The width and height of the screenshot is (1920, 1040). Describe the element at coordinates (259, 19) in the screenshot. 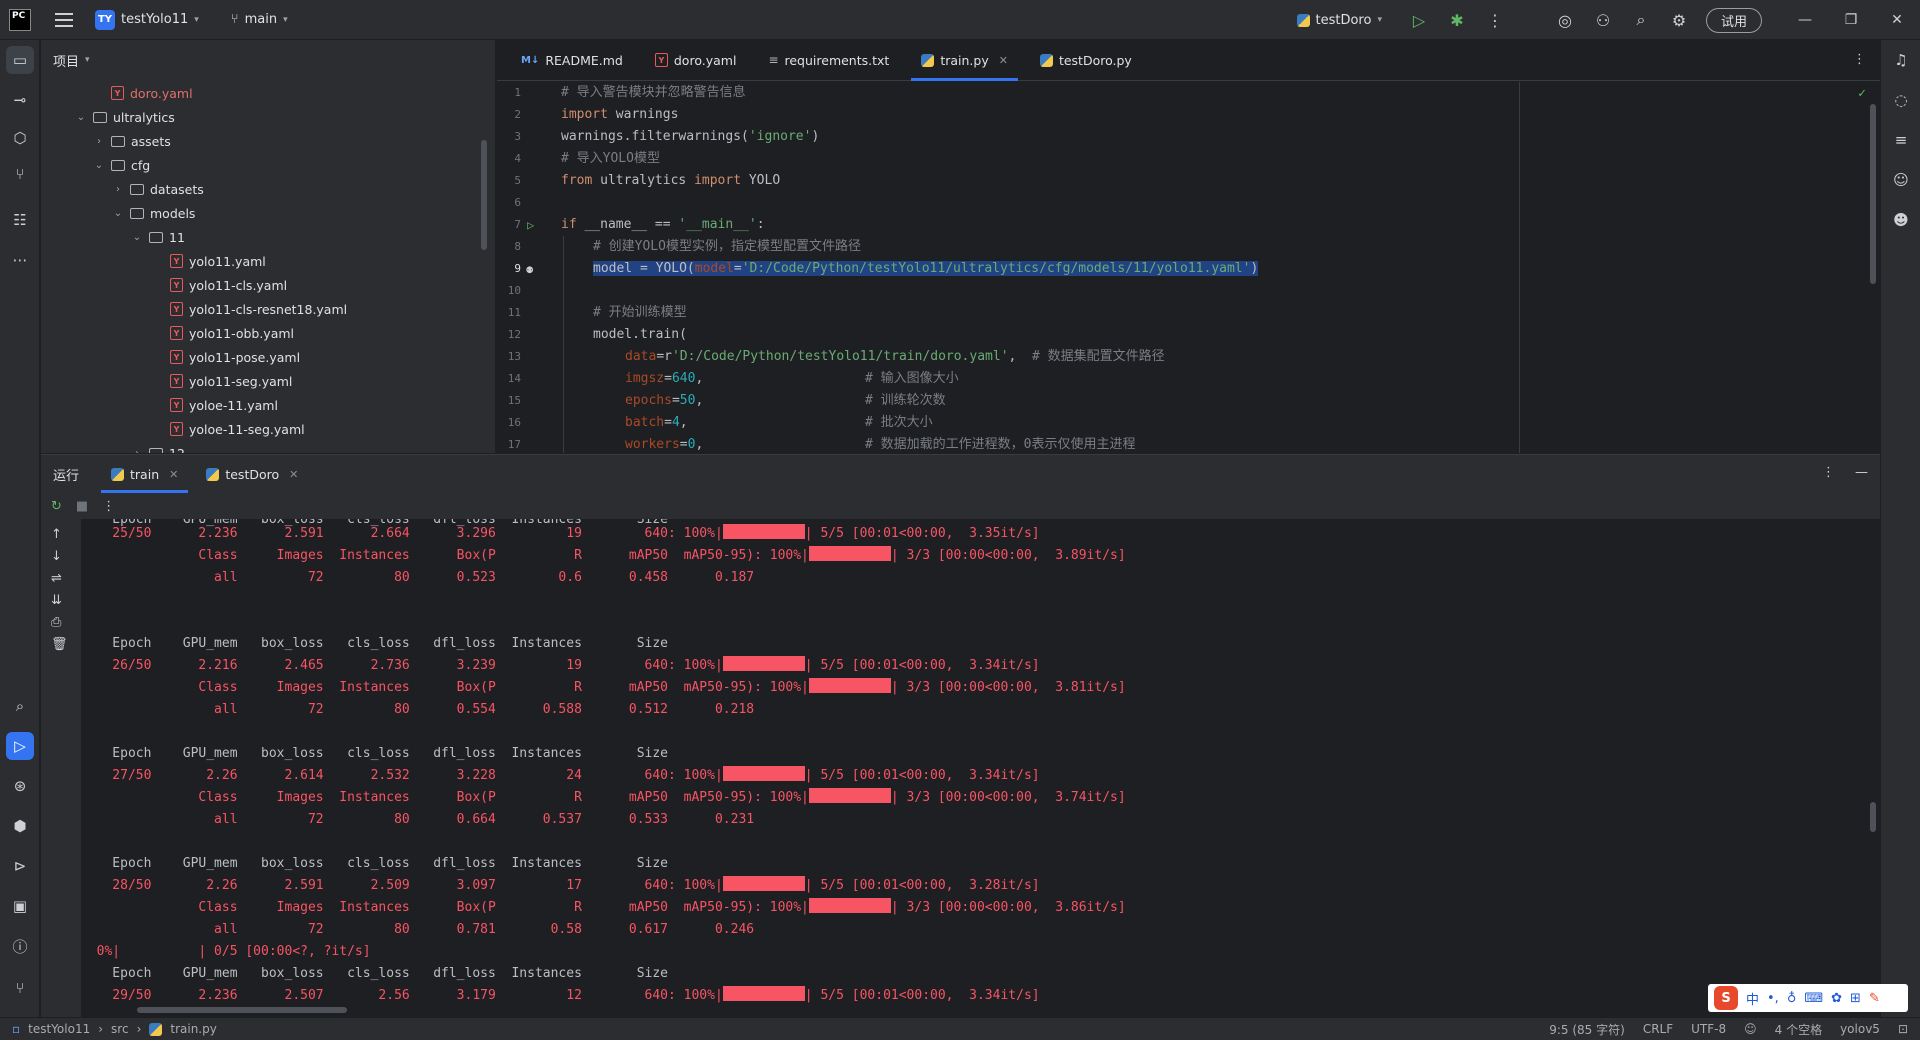

I see `vcs-branch-selector: ⑂ main ▾` at that location.